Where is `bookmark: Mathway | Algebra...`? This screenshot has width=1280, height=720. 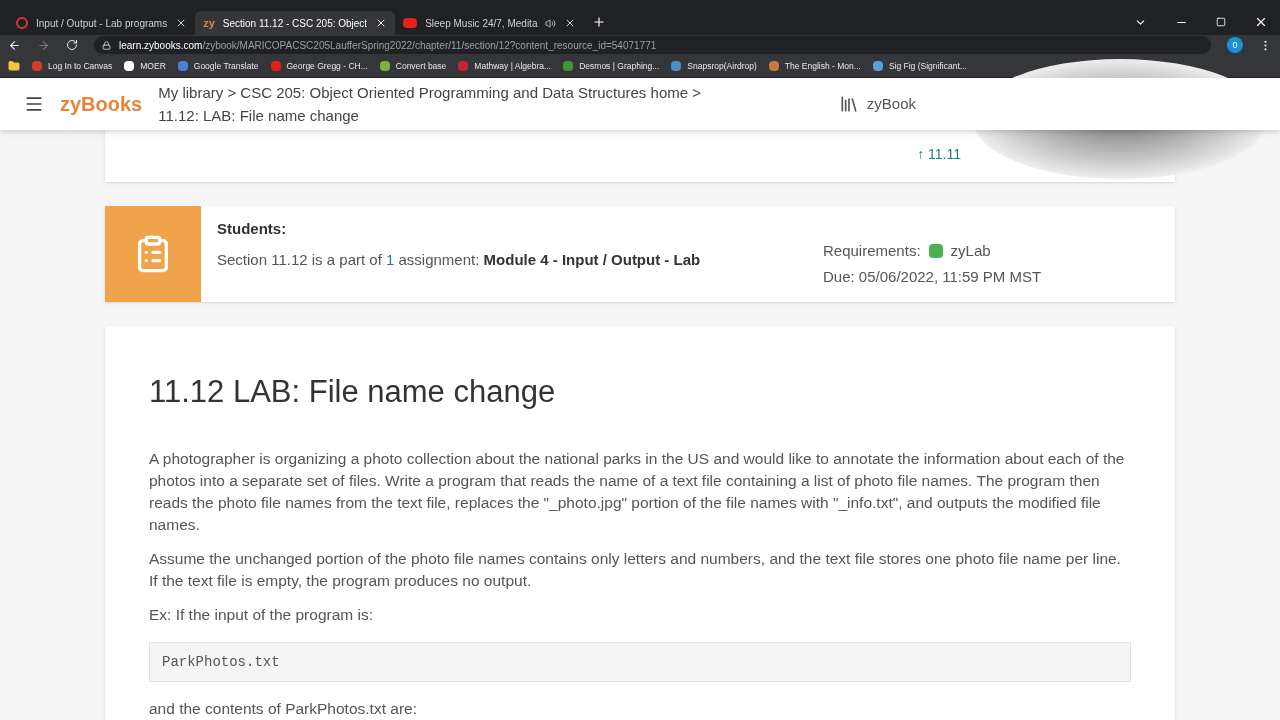 bookmark: Mathway | Algebra... is located at coordinates (505, 66).